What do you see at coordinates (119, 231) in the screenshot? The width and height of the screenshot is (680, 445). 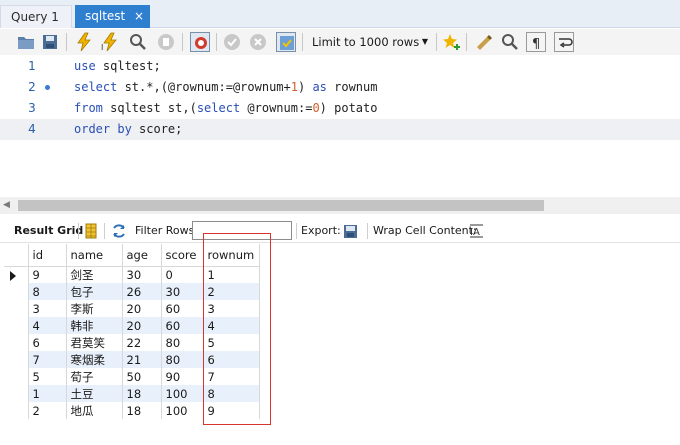 I see `refresh-filter-icon` at bounding box center [119, 231].